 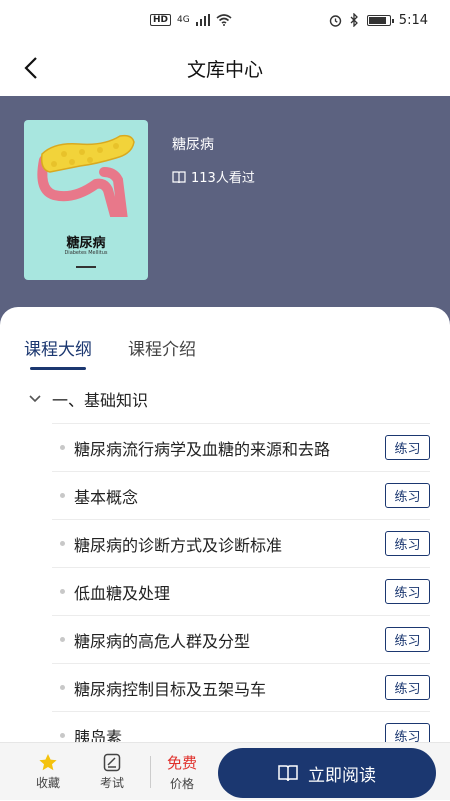 What do you see at coordinates (223, 178) in the screenshot?
I see `view-count-text: 113人看过` at bounding box center [223, 178].